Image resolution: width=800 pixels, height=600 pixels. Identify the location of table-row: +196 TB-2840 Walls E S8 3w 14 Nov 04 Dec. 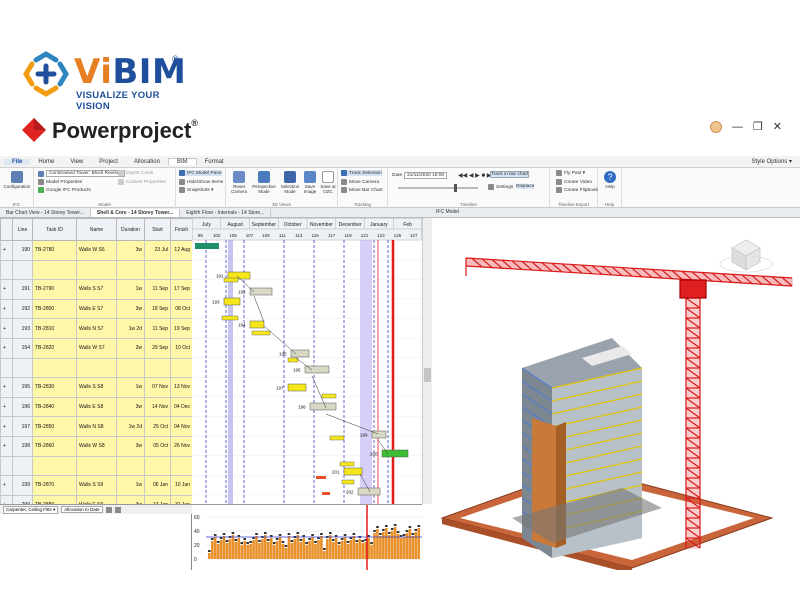
(96, 407).